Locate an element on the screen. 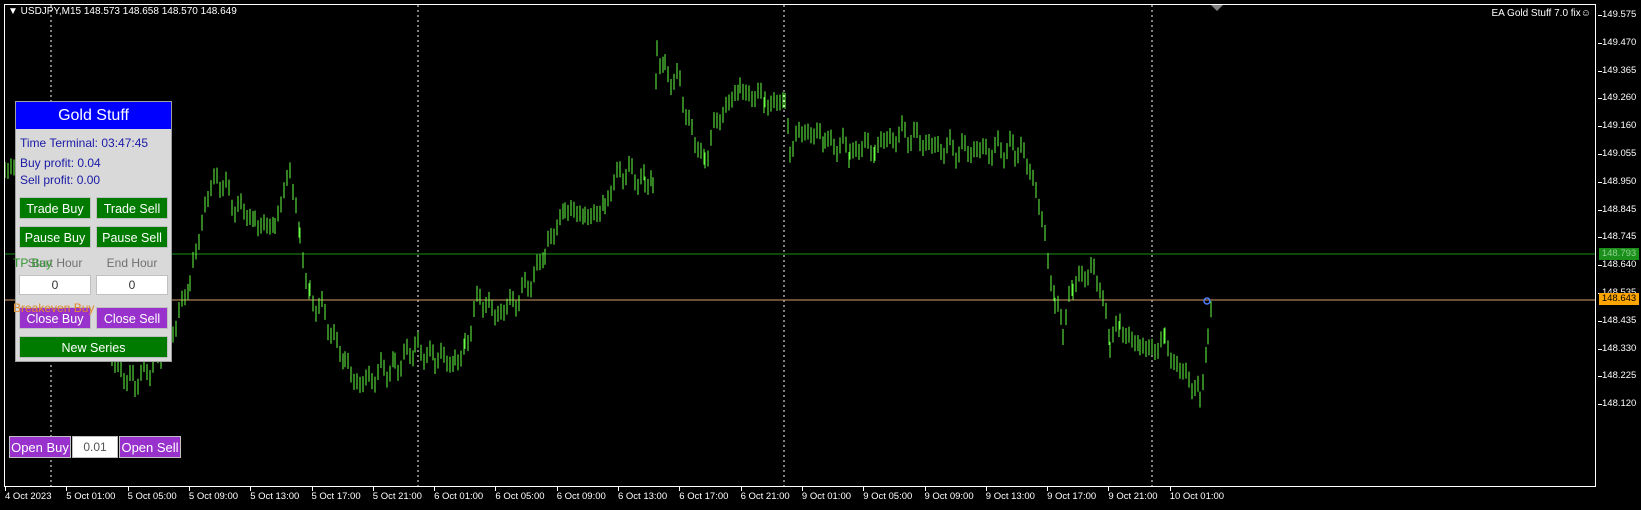  trade-sell-button: Trade Sell is located at coordinates (132, 208).